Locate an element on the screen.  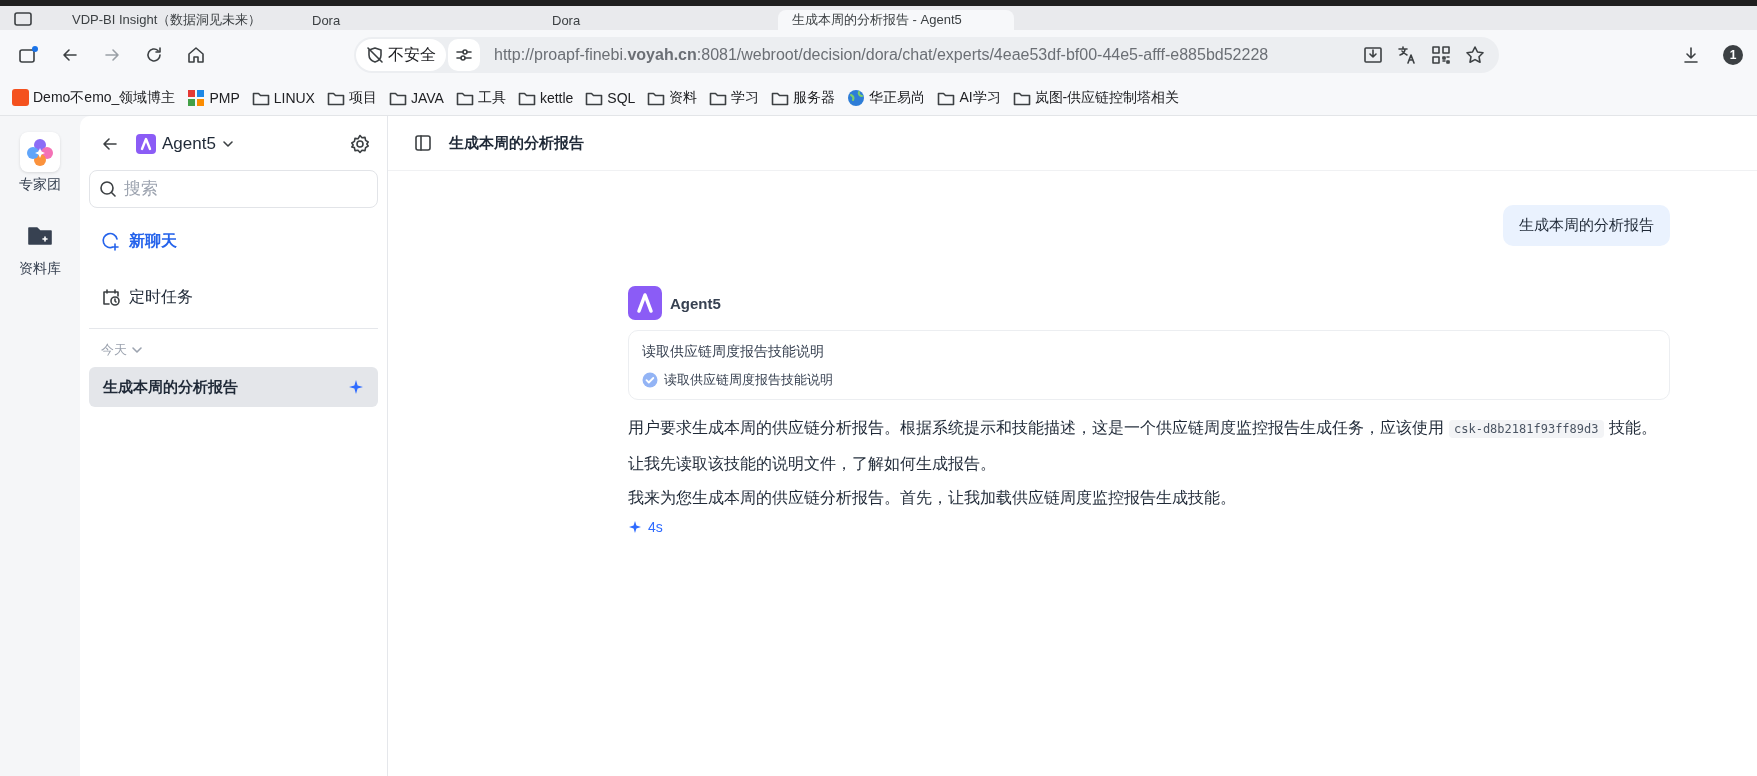
message-paragraph: 让我先读取该技能的说明文件，了解如何生成报告。 is located at coordinates (812, 464).